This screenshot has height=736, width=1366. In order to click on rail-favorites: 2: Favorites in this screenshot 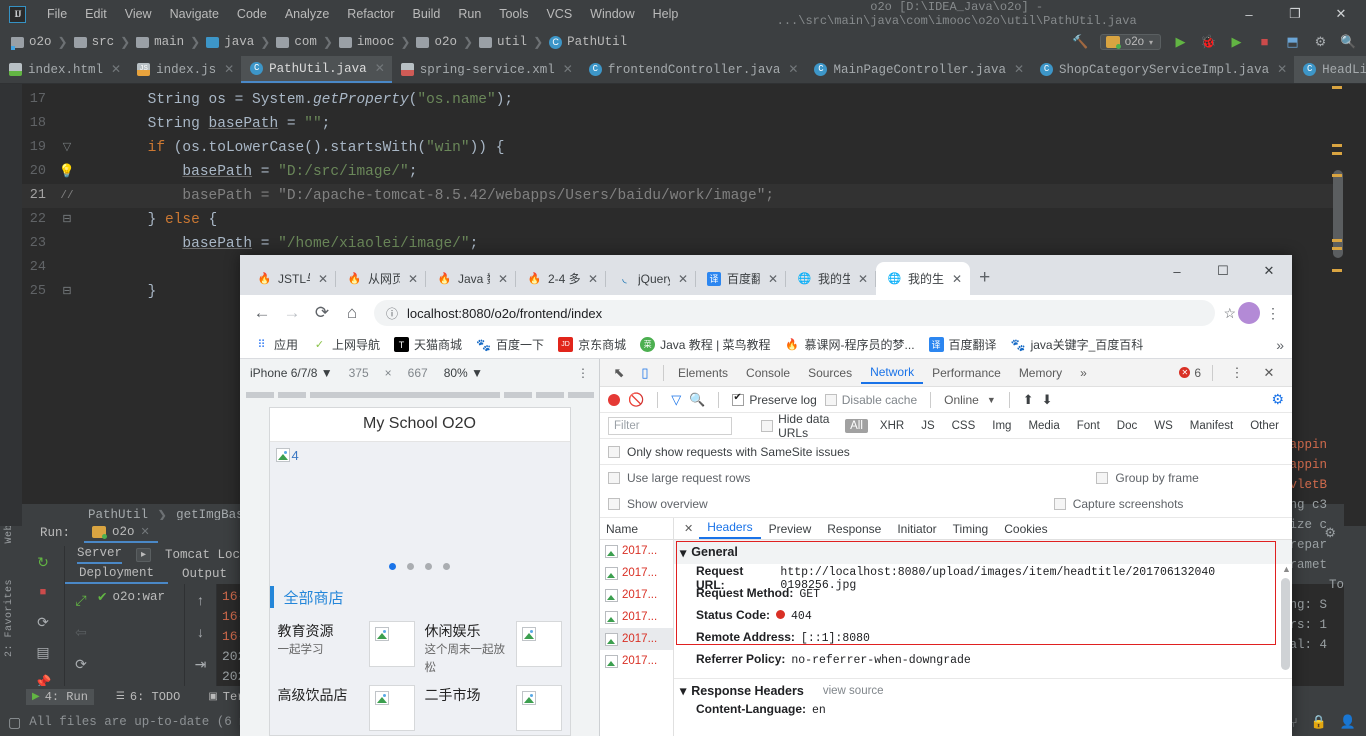, I will do `click(9, 618)`.